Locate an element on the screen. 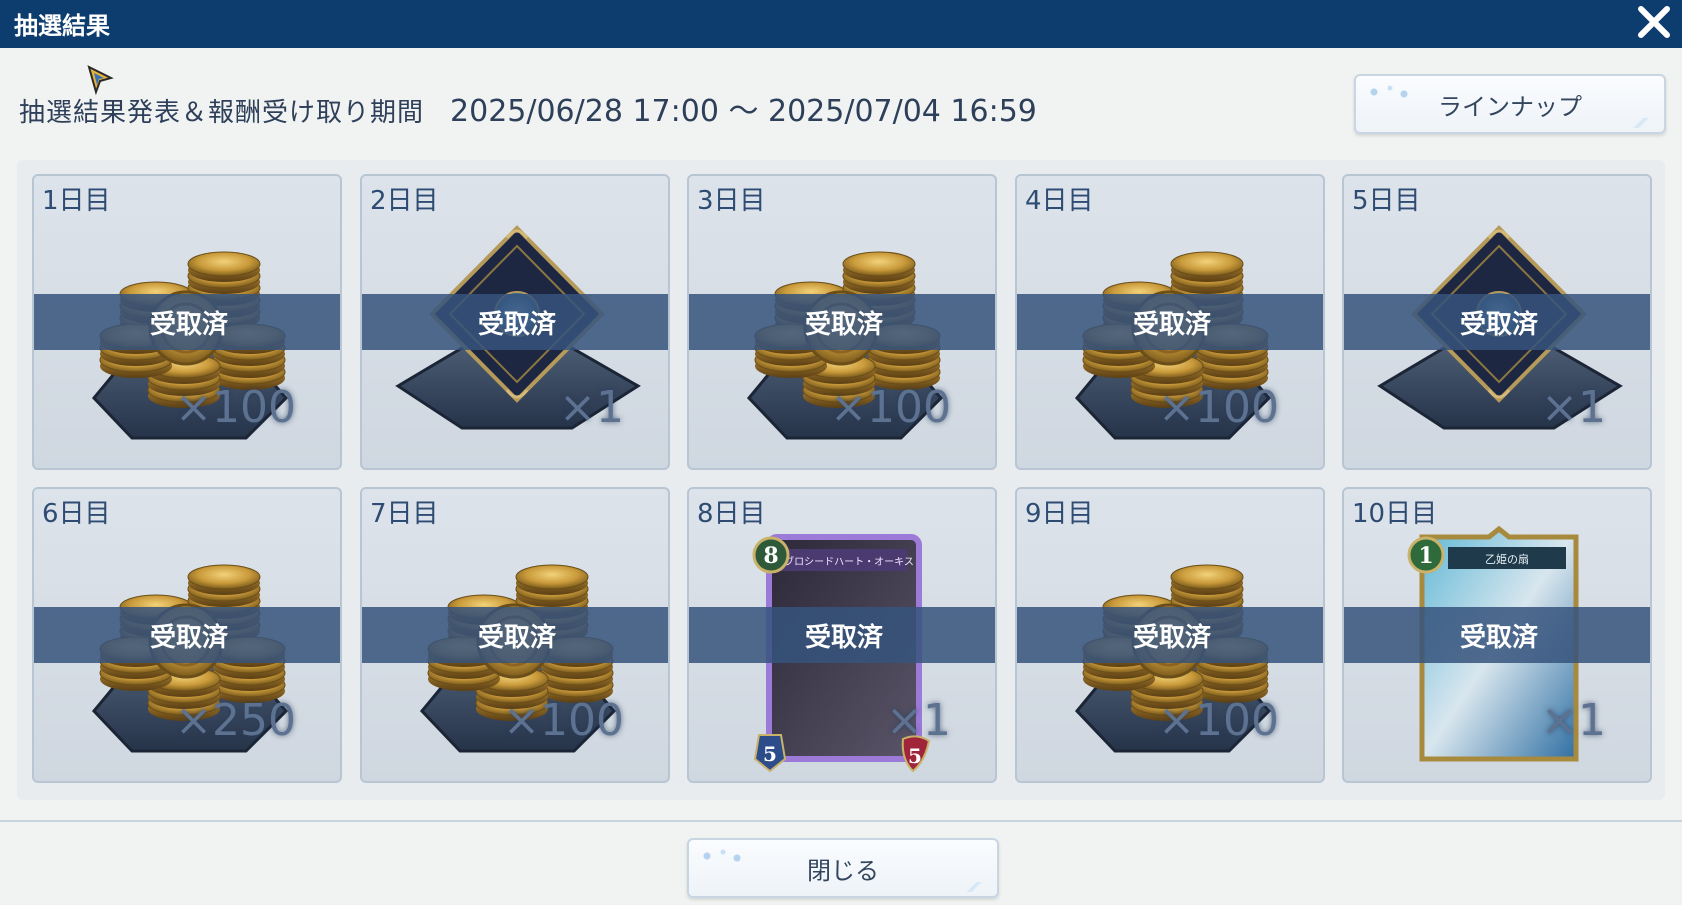 The height and width of the screenshot is (905, 1682). reward-card-day-2: ×1 受取済 2日目 is located at coordinates (515, 322).